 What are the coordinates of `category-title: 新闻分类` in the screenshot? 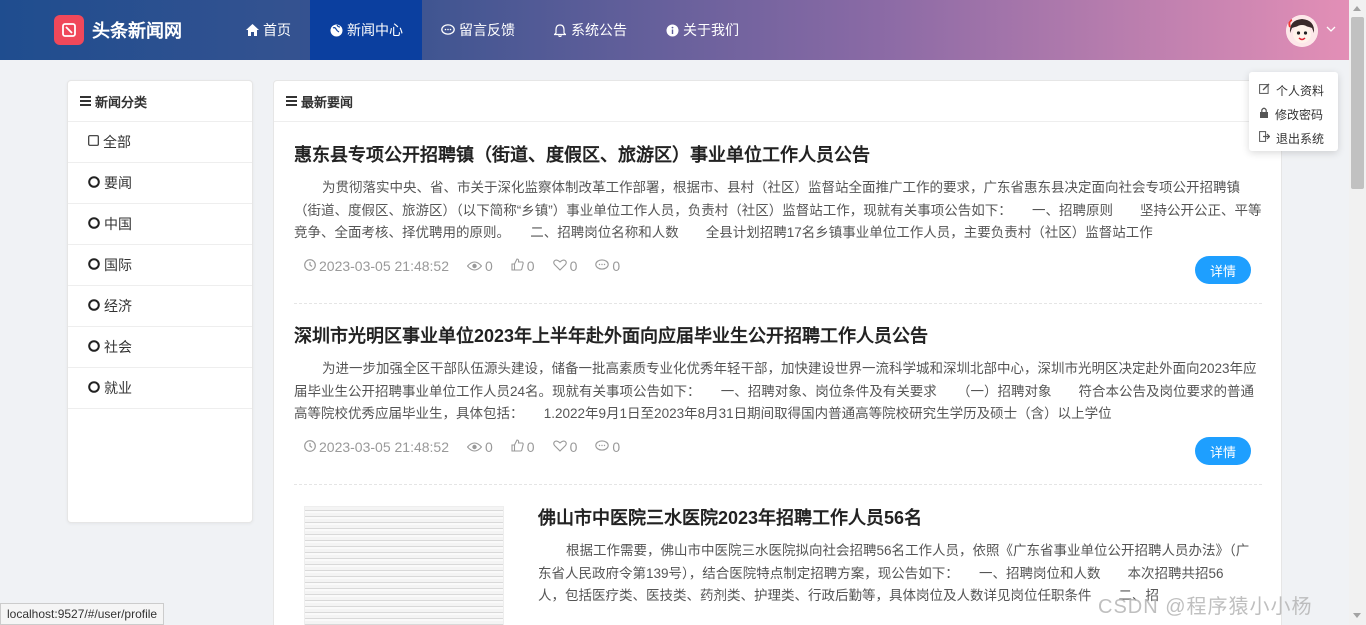 It's located at (121, 102).